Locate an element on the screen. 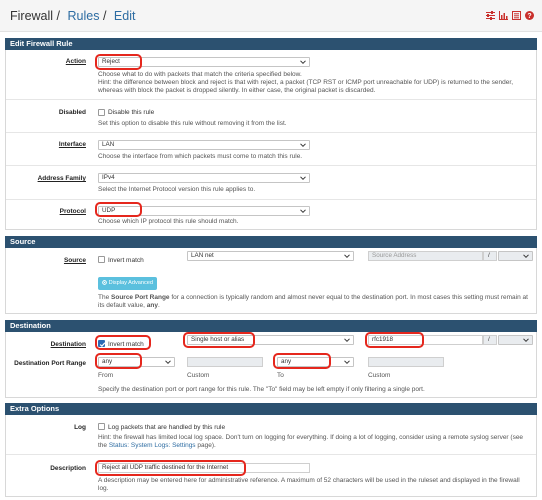 The height and width of the screenshot is (500, 542). destination-label: Destination is located at coordinates (68, 344).